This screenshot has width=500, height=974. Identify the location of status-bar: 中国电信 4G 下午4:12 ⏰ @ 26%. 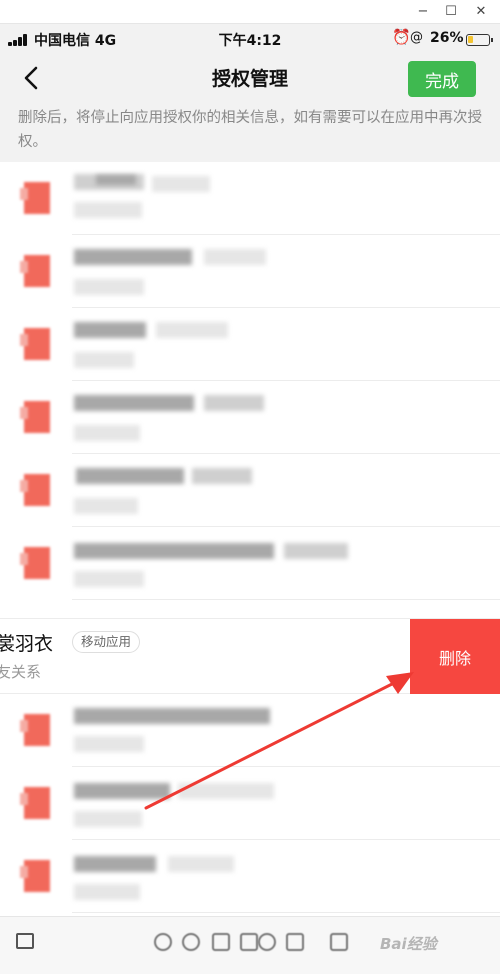
(250, 39).